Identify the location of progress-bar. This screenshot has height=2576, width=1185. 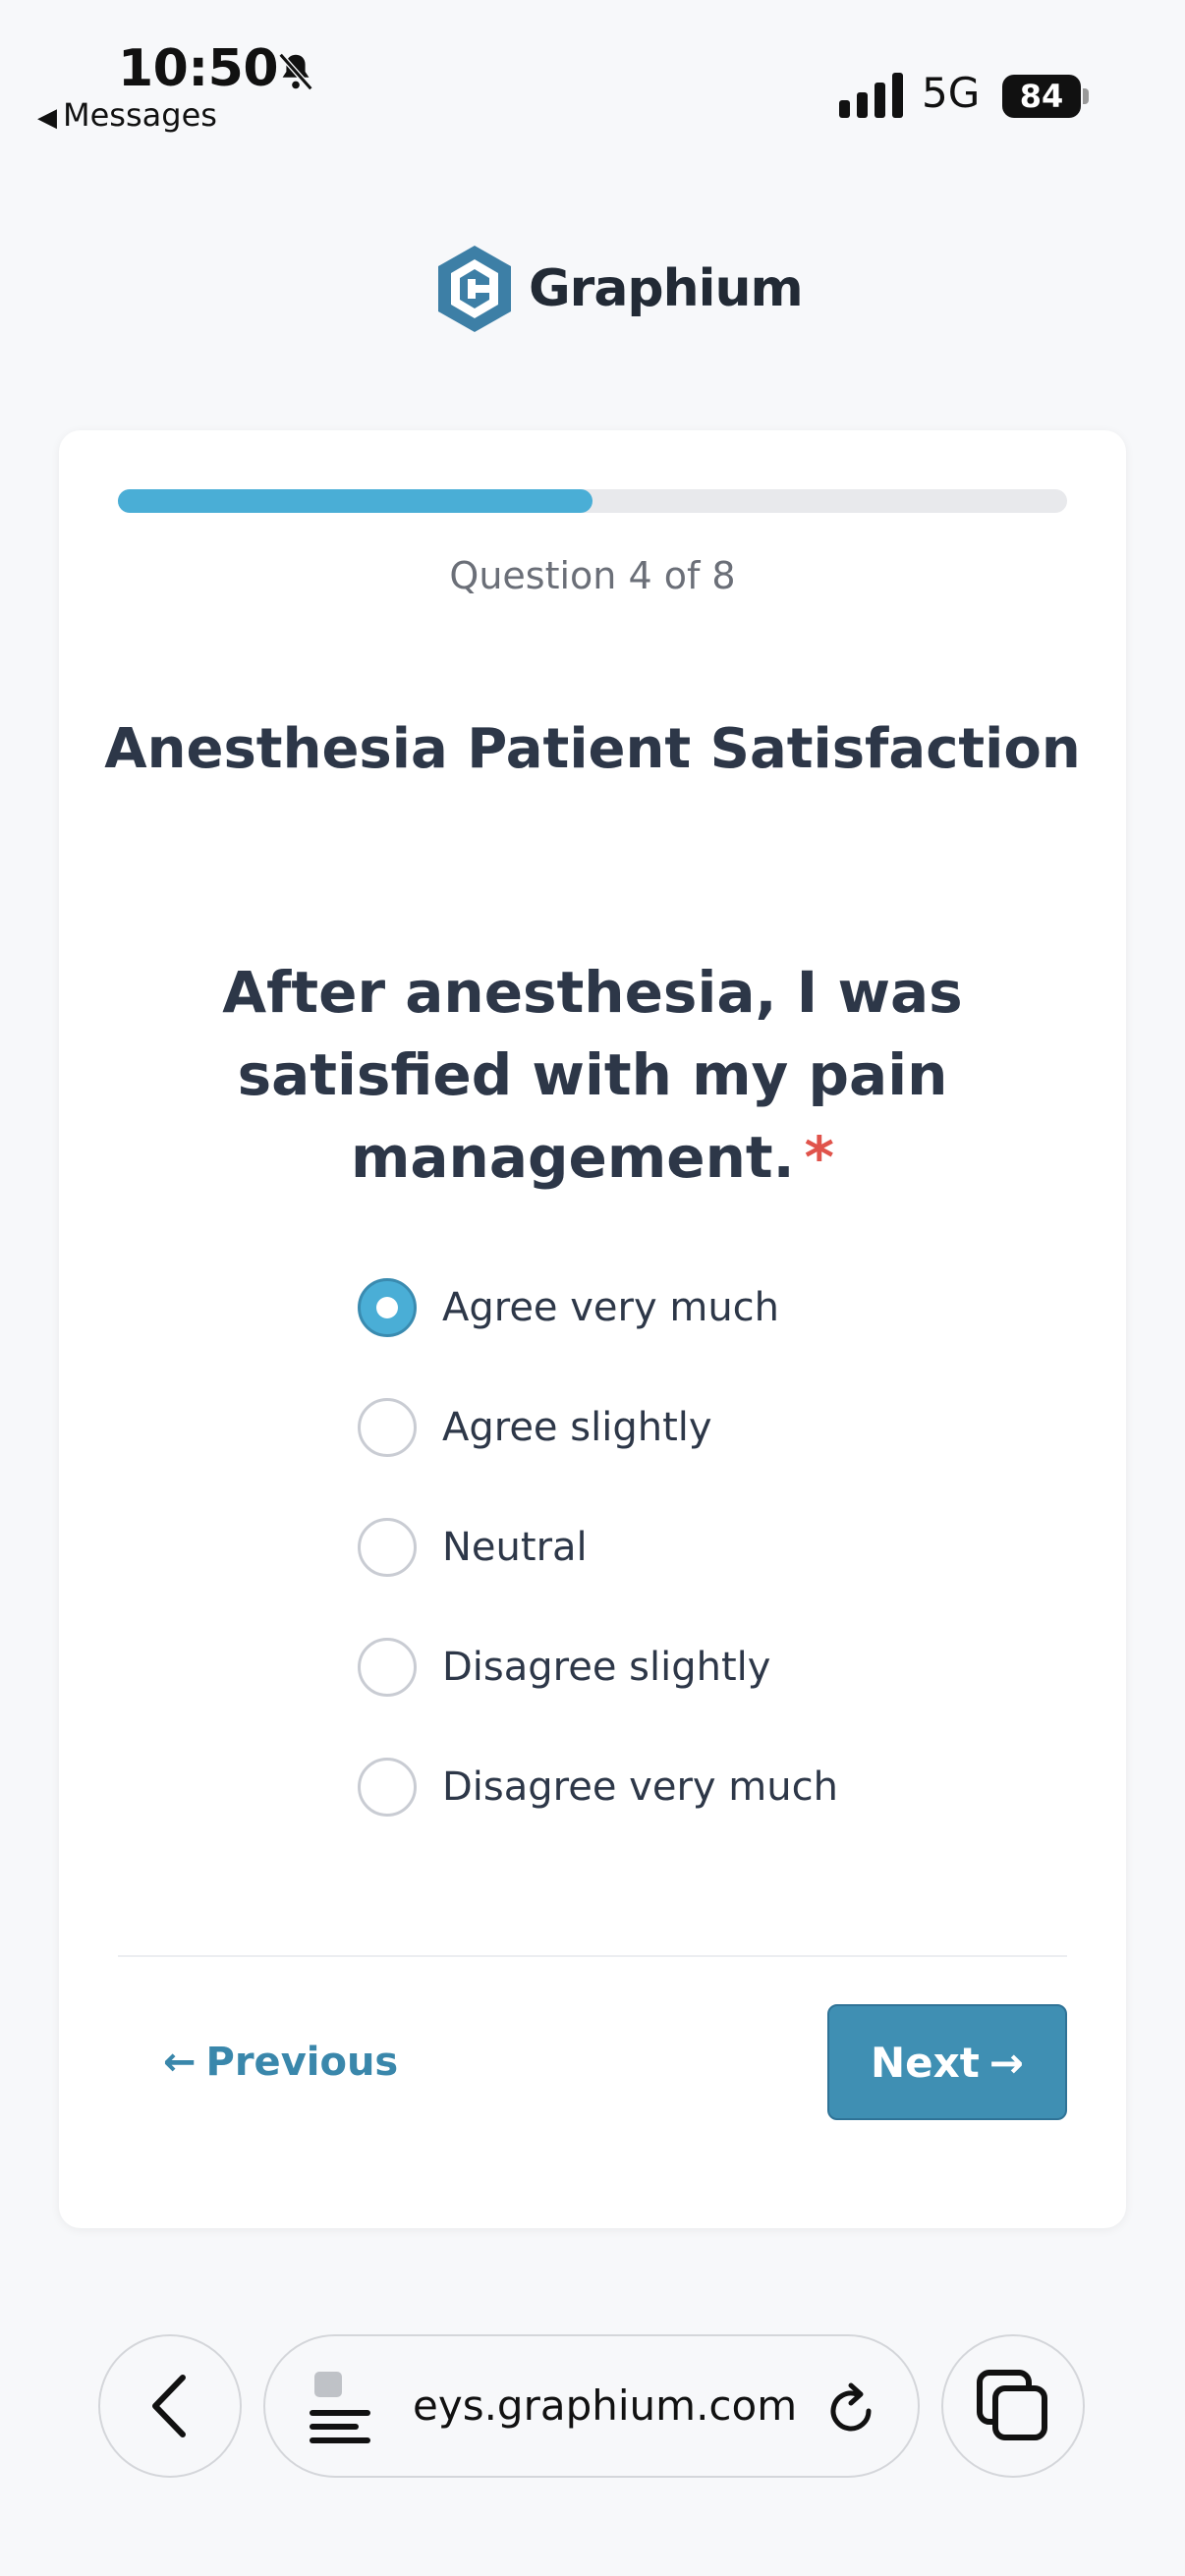
(592, 501).